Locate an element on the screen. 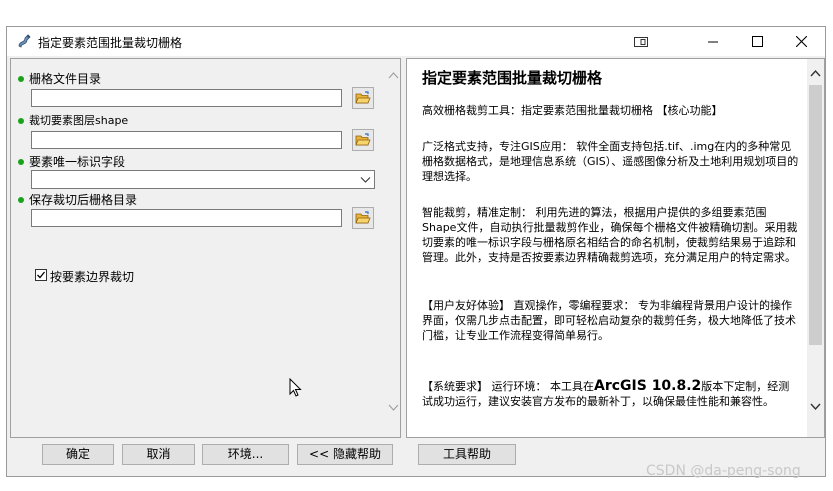 The width and height of the screenshot is (833, 491). arcgis-version: ArcGIS 10.8.2 is located at coordinates (648, 386).